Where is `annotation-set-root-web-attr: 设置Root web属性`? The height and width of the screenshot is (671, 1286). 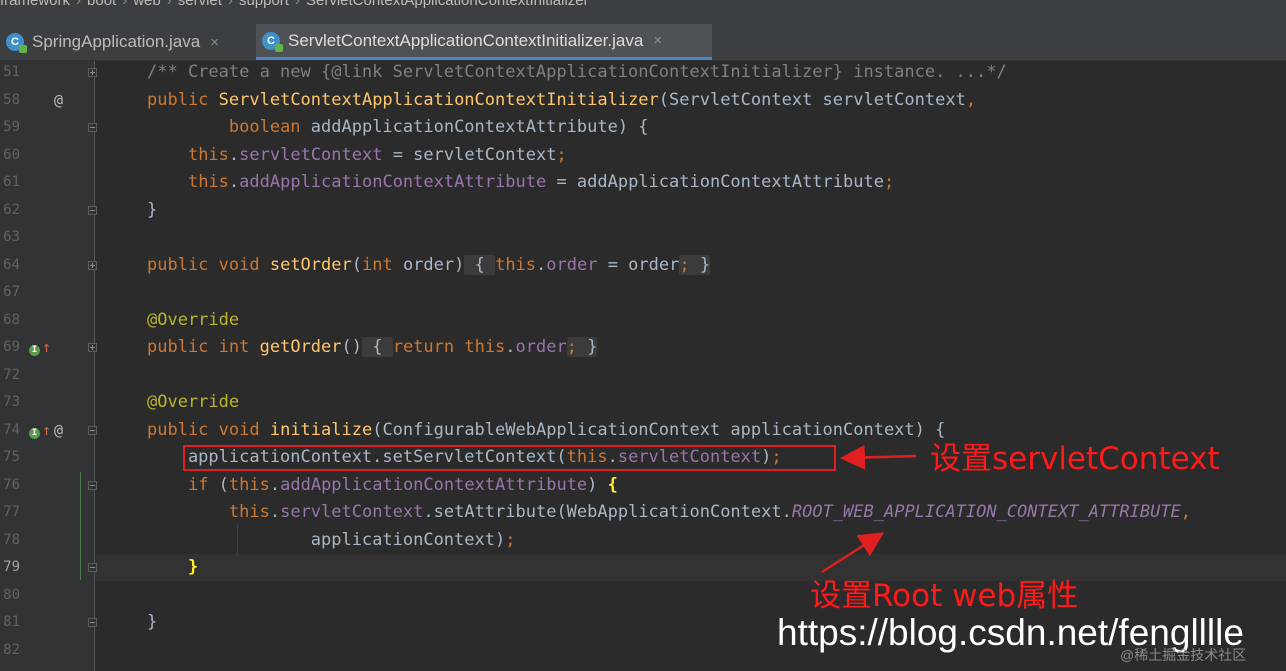 annotation-set-root-web-attr: 设置Root web属性 is located at coordinates (944, 596).